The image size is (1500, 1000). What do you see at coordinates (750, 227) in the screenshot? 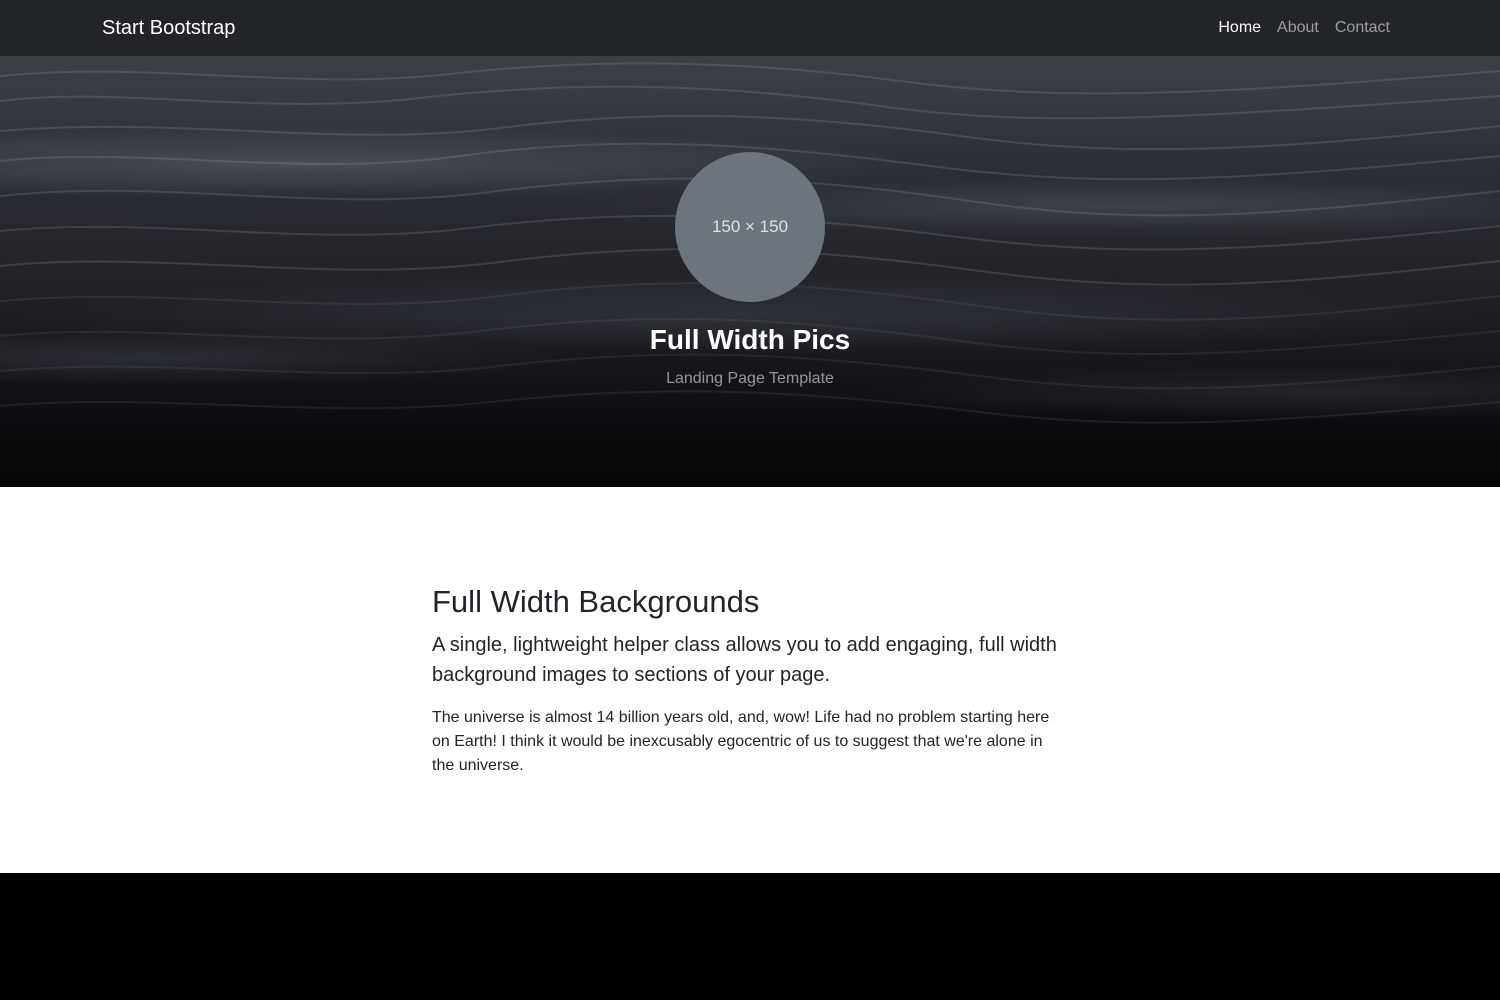
I see `avatar-placeholder: 150 × 150` at bounding box center [750, 227].